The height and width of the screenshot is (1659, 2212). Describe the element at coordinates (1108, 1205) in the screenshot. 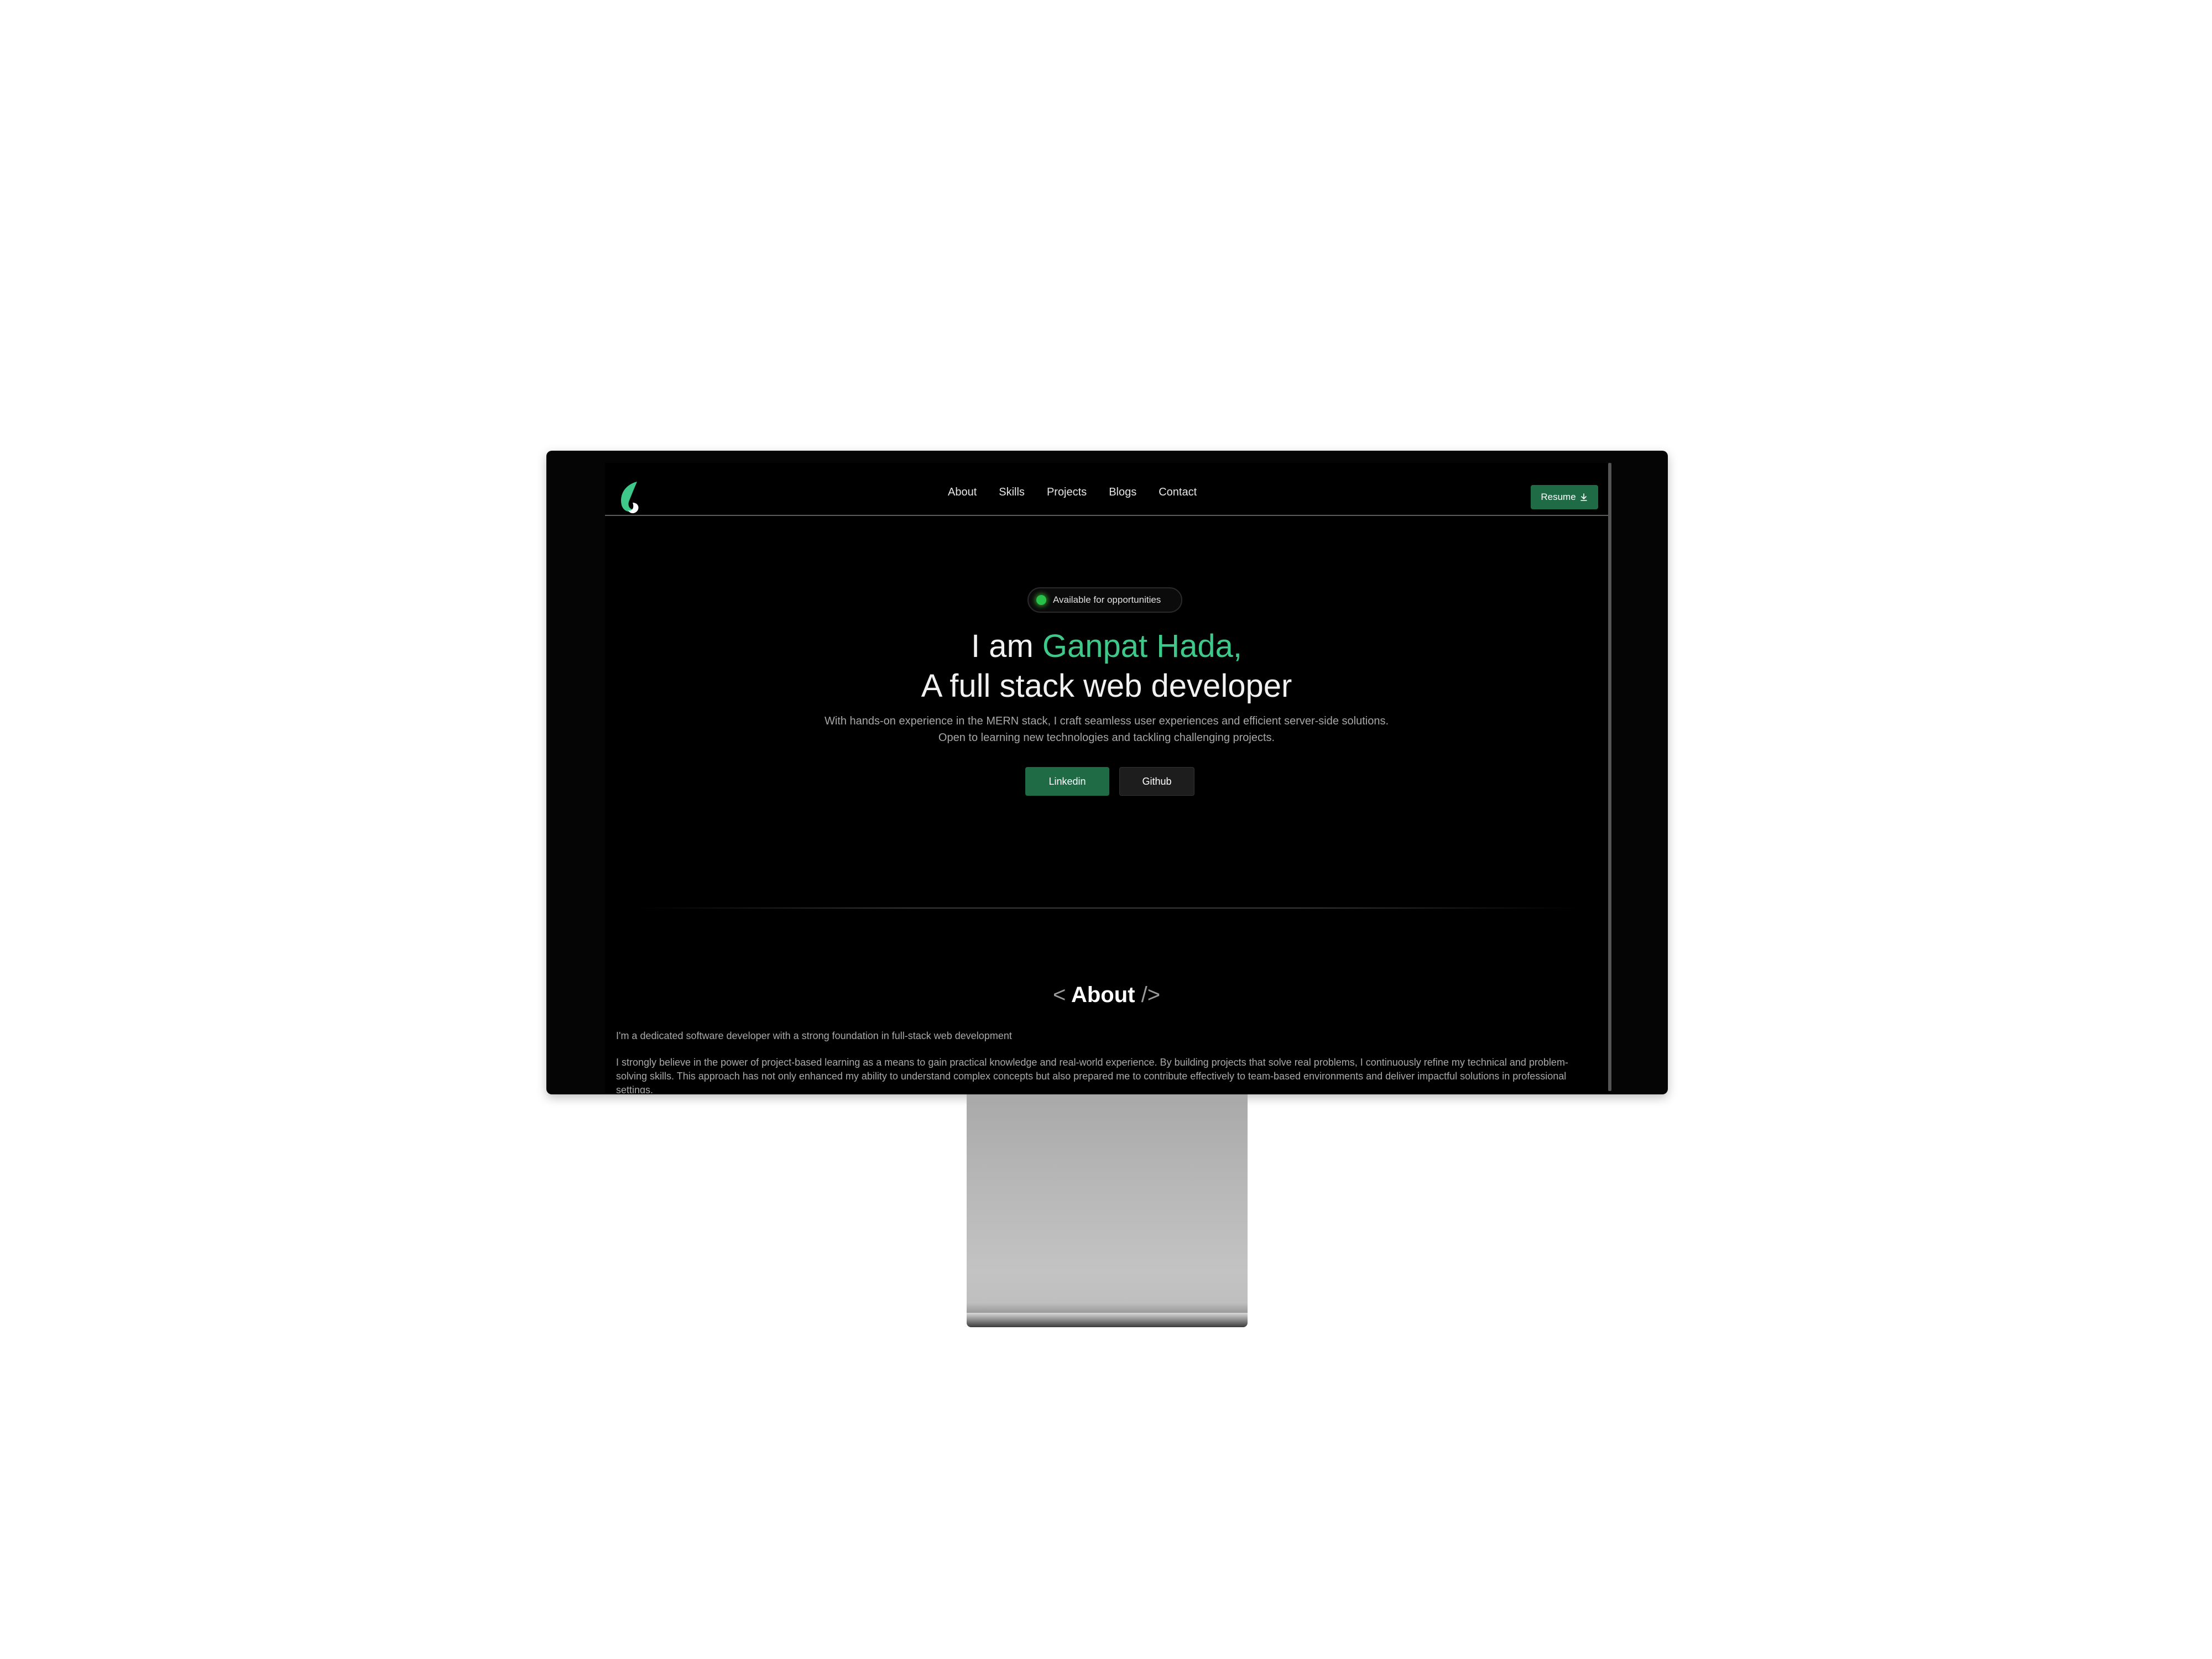

I see `monitor-stand` at that location.